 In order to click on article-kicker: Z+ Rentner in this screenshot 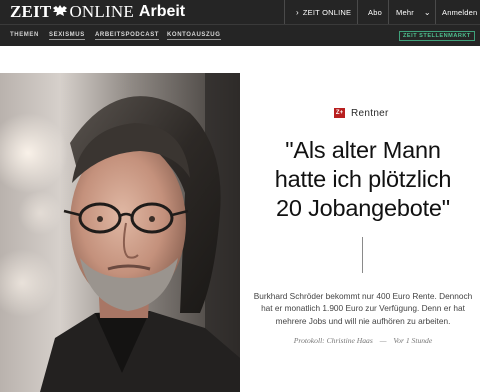, I will do `click(361, 113)`.